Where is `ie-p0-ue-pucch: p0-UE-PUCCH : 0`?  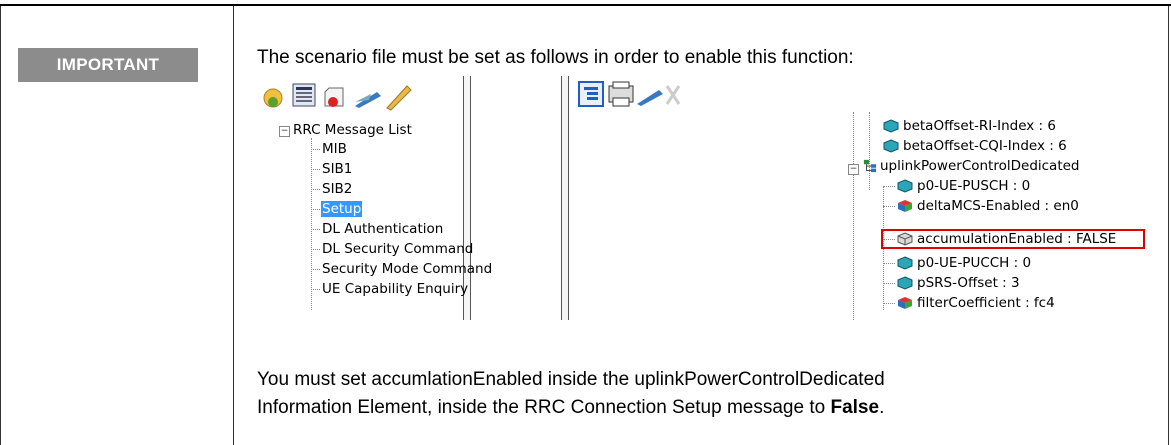 ie-p0-ue-pucch: p0-UE-PUCCH : 0 is located at coordinates (974, 263).